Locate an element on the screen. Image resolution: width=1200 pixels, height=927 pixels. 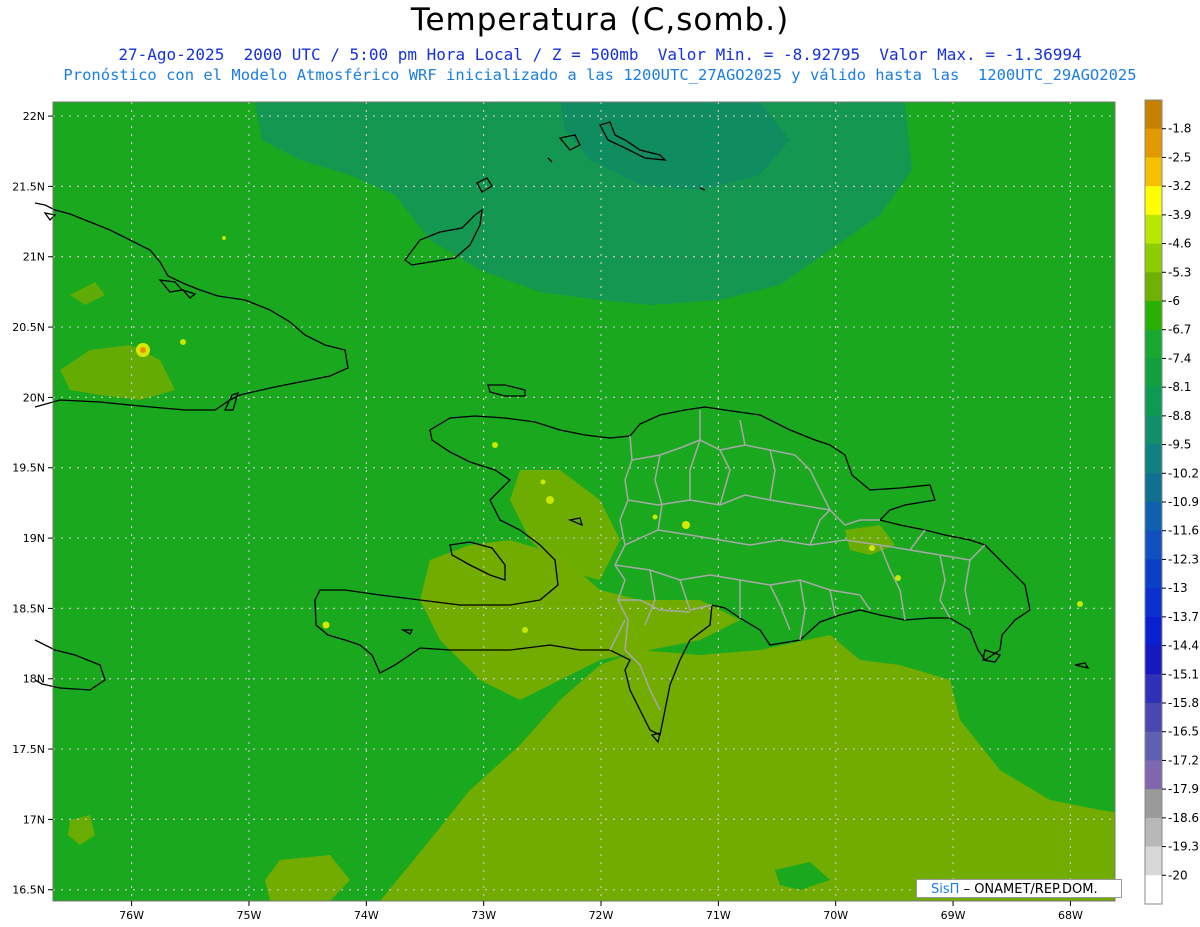
colorbar-label: -17.2 is located at coordinates (1183, 760).